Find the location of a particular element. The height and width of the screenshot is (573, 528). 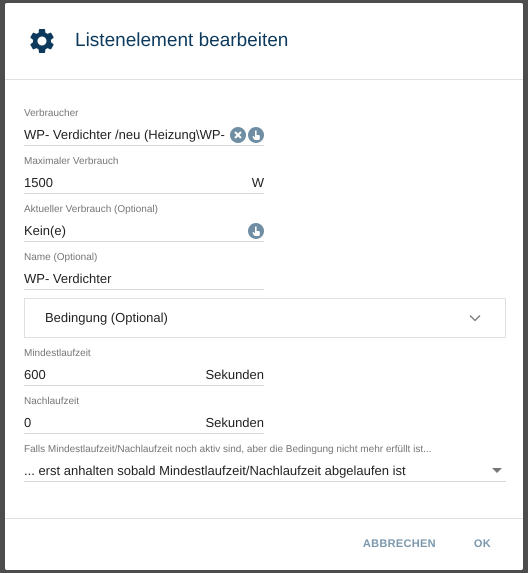

input-field: 600 Sekunden is located at coordinates (144, 375).